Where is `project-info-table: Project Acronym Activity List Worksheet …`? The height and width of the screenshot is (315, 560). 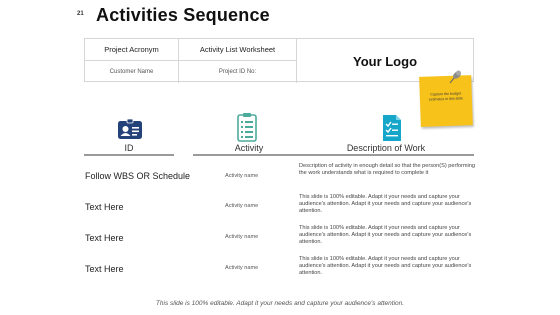
project-info-table: Project Acronym Activity List Worksheet … is located at coordinates (279, 60).